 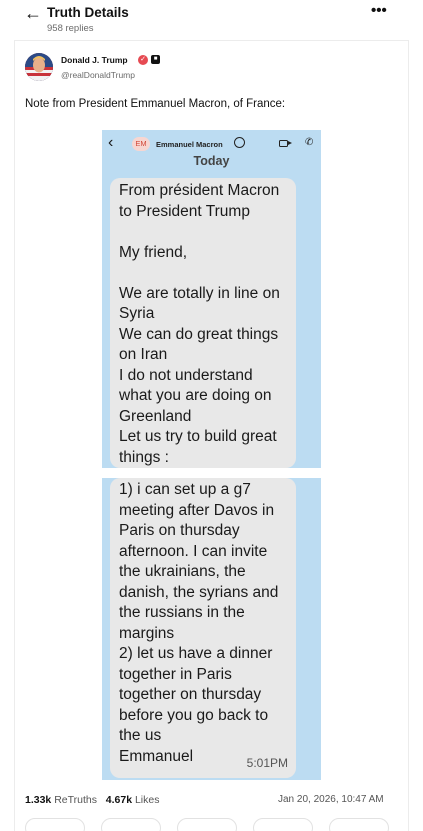 I want to click on author-name: Donald J. Trump, so click(x=94, y=60).